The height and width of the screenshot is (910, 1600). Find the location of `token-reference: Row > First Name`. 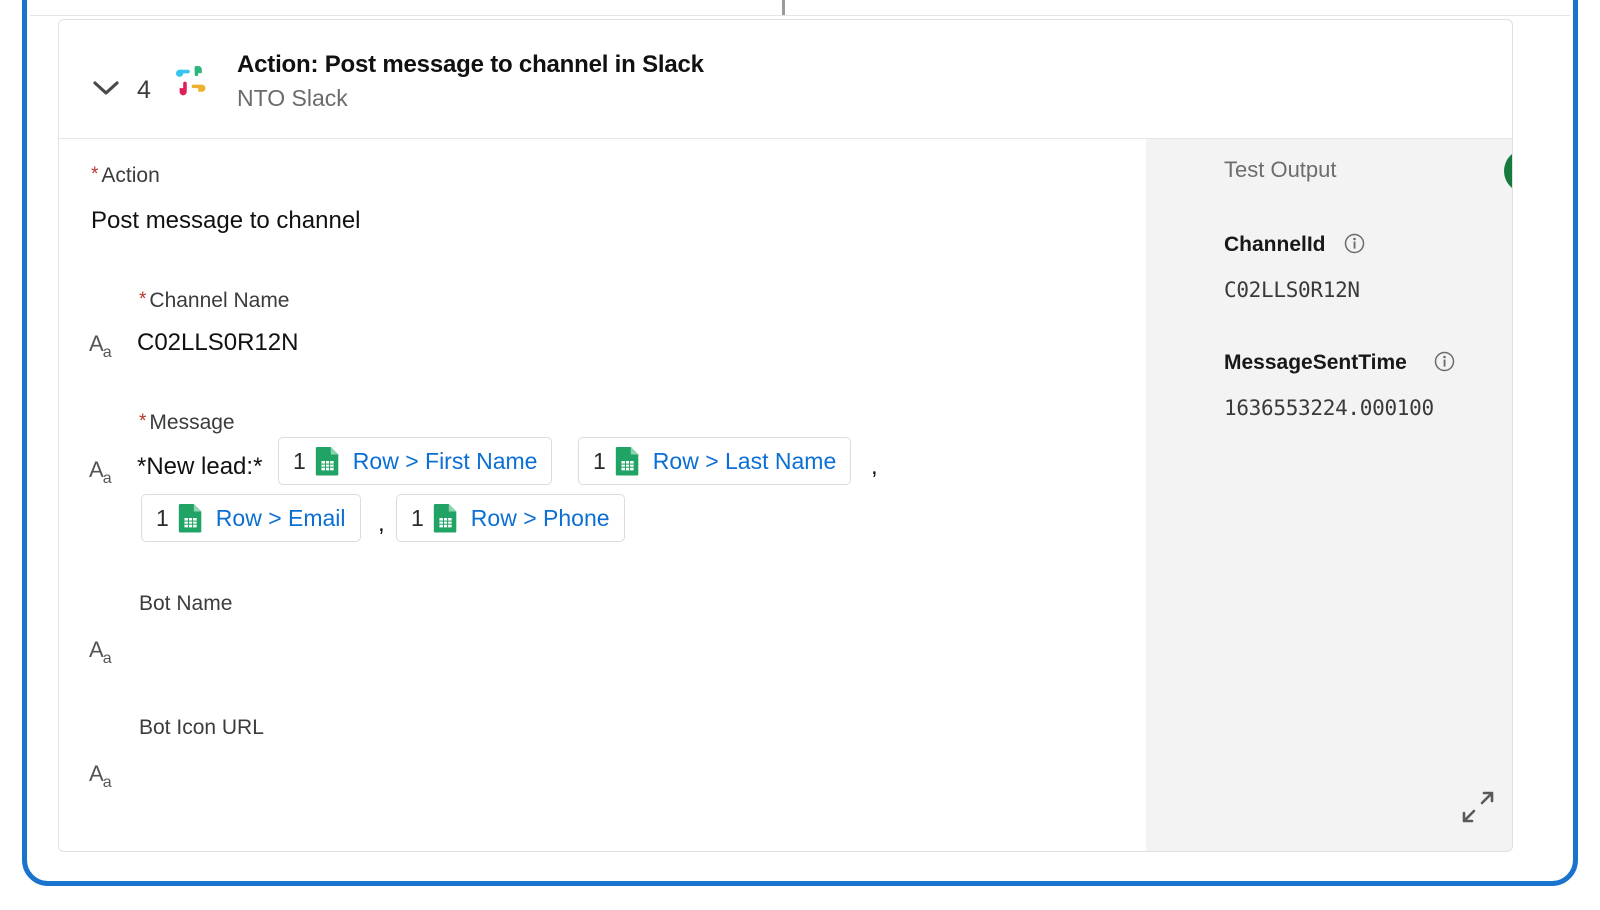

token-reference: Row > First Name is located at coordinates (445, 460).